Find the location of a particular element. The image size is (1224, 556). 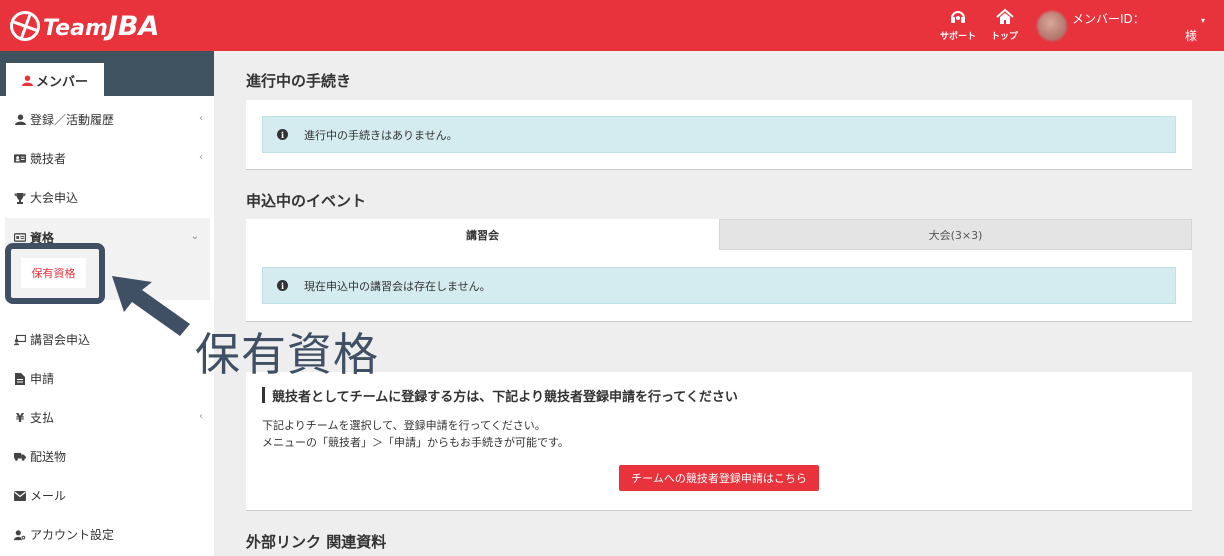

events-info-box: i 現在申込中の講習会は存在しません。 is located at coordinates (719, 285).